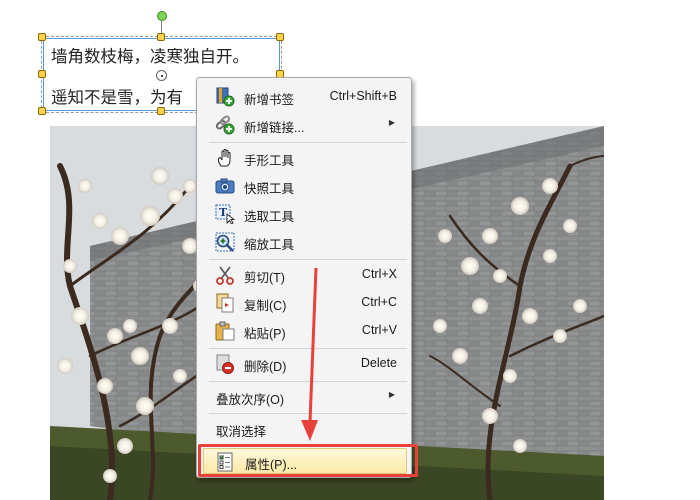  Describe the element at coordinates (269, 217) in the screenshot. I see `menu-item-label: 选取工具` at that location.